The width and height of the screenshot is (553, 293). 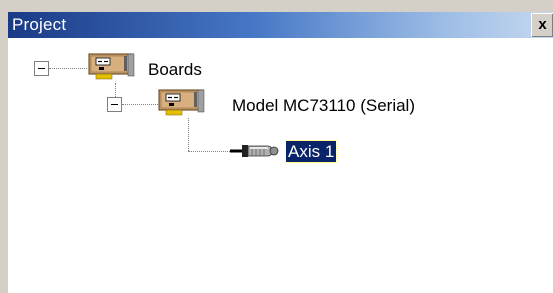 I want to click on tree-item-axis-1: Axis 1, so click(x=311, y=151).